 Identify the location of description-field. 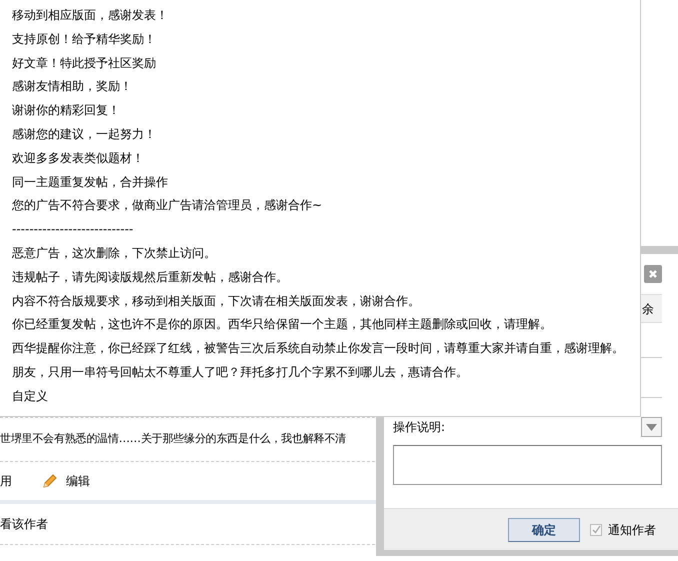
(527, 465).